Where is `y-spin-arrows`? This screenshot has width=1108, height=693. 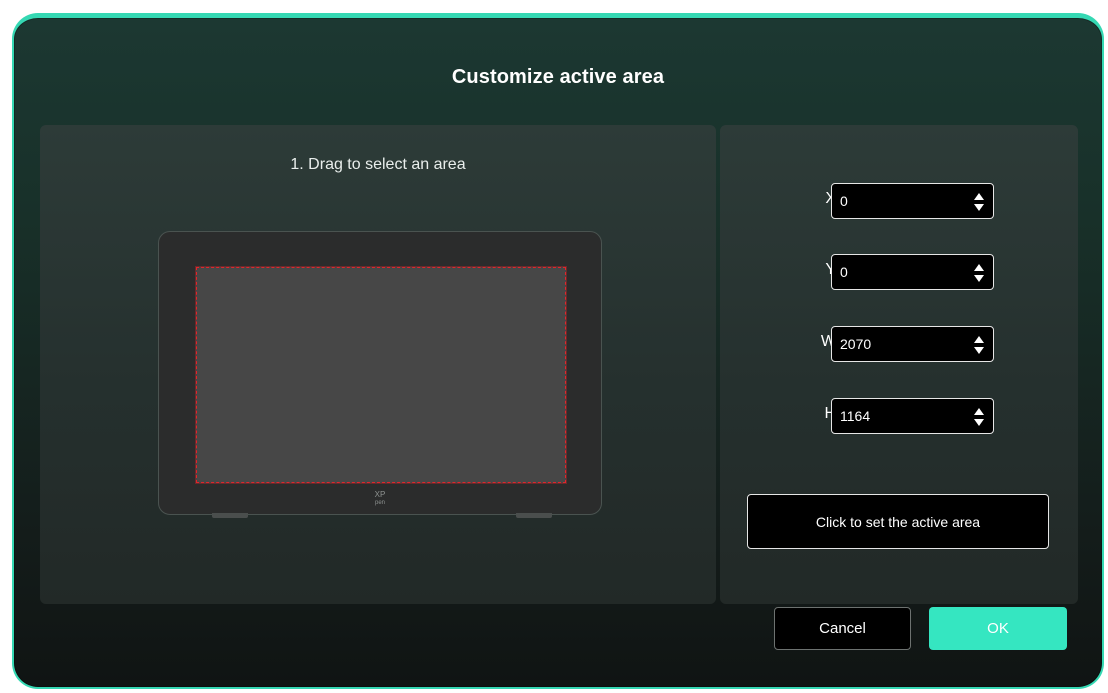 y-spin-arrows is located at coordinates (979, 273).